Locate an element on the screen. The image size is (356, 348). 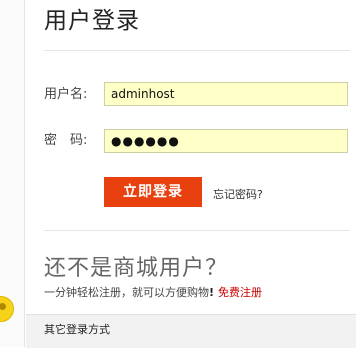
login-button: 立即登录 is located at coordinates (153, 192).